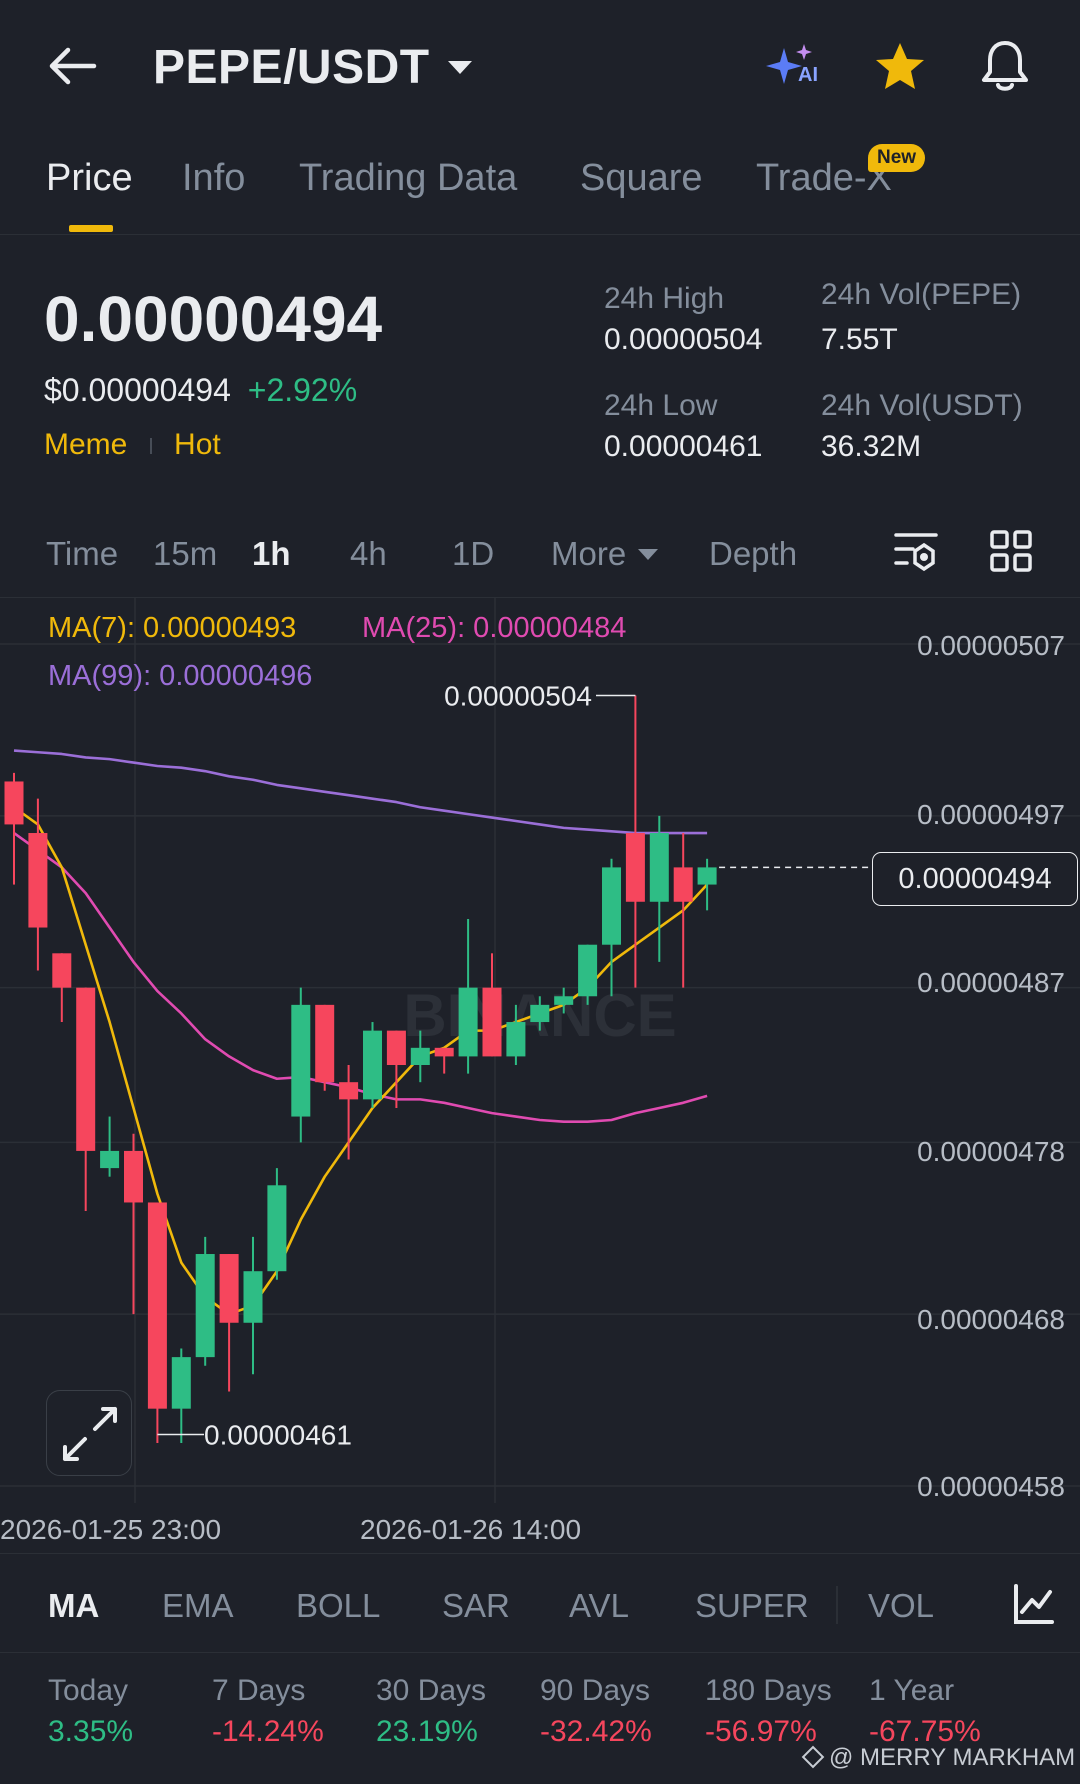  What do you see at coordinates (599, 1606) in the screenshot?
I see `indicator-avl: AVL` at bounding box center [599, 1606].